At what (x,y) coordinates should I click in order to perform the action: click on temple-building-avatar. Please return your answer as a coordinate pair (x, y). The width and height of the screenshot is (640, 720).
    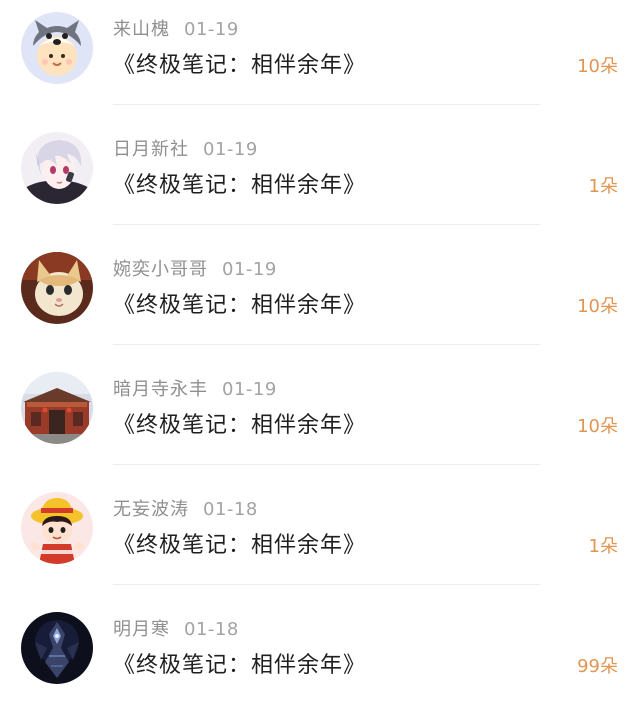
    Looking at the image, I should click on (57, 408).